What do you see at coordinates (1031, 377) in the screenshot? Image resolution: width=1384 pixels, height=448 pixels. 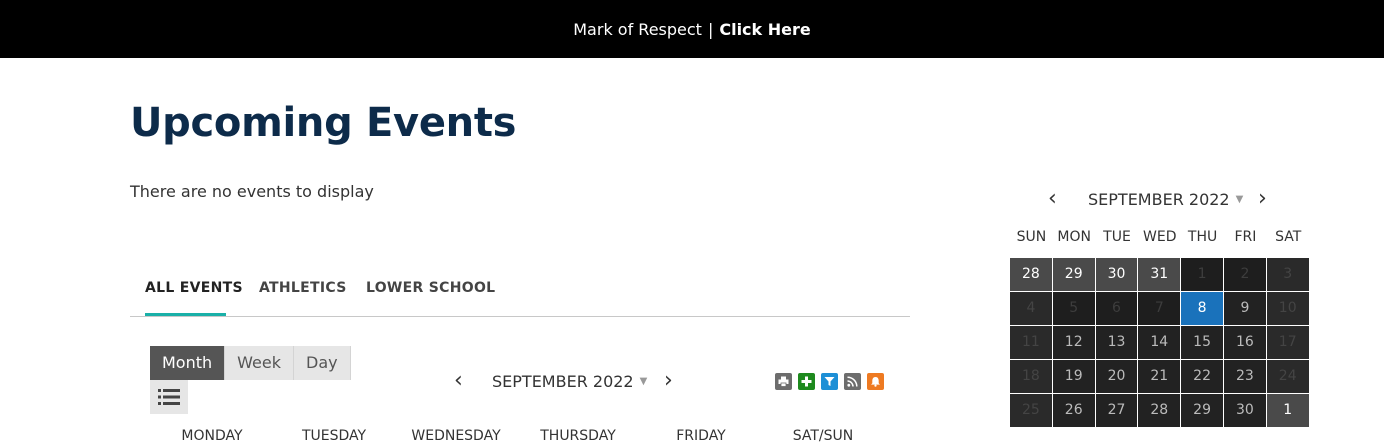 I see `mini-calendar-day: 18` at bounding box center [1031, 377].